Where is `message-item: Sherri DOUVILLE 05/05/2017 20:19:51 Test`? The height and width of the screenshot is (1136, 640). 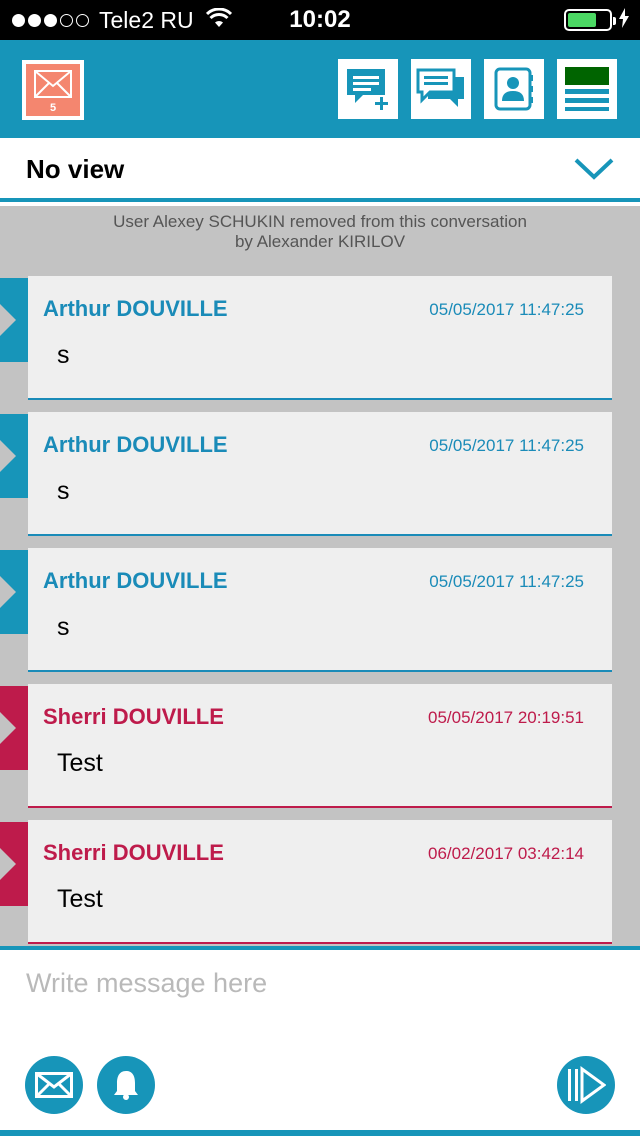
message-item: Sherri DOUVILLE 05/05/2017 20:19:51 Test is located at coordinates (320, 746).